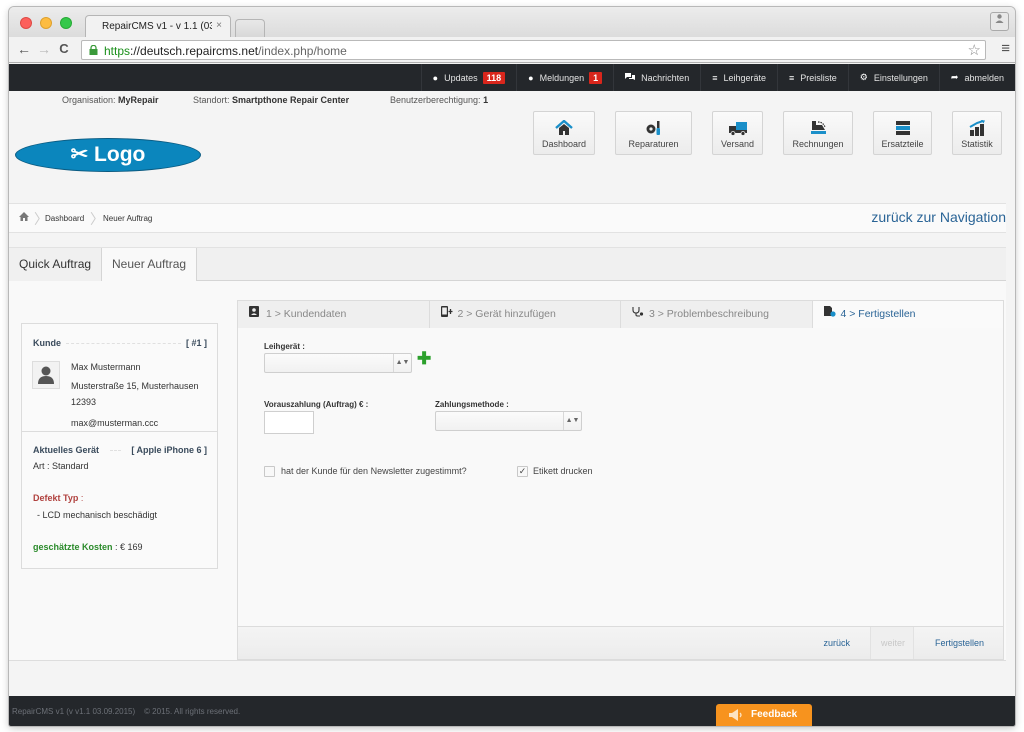  I want to click on organisation-label: Organisation:, so click(89, 100).